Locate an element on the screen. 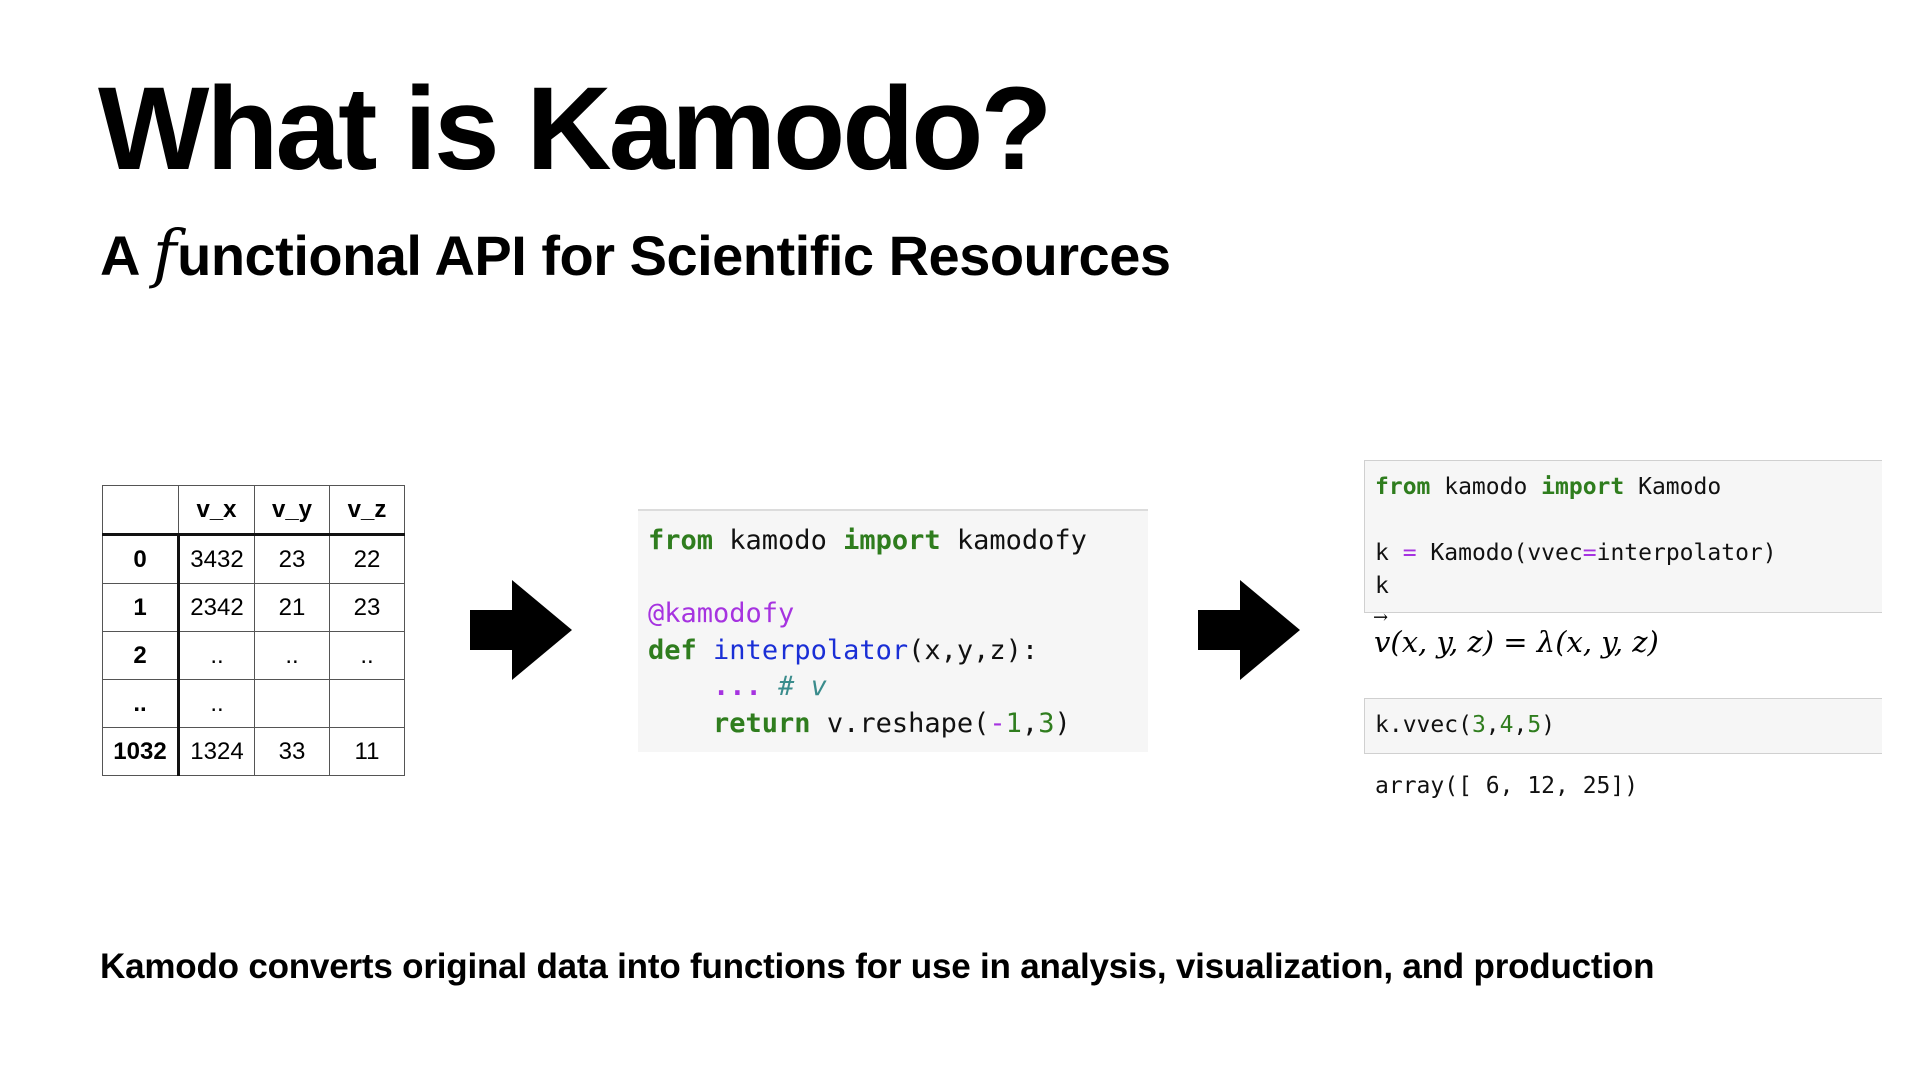 The width and height of the screenshot is (1920, 1080). slide-title: What is Kamodo? is located at coordinates (575, 129).